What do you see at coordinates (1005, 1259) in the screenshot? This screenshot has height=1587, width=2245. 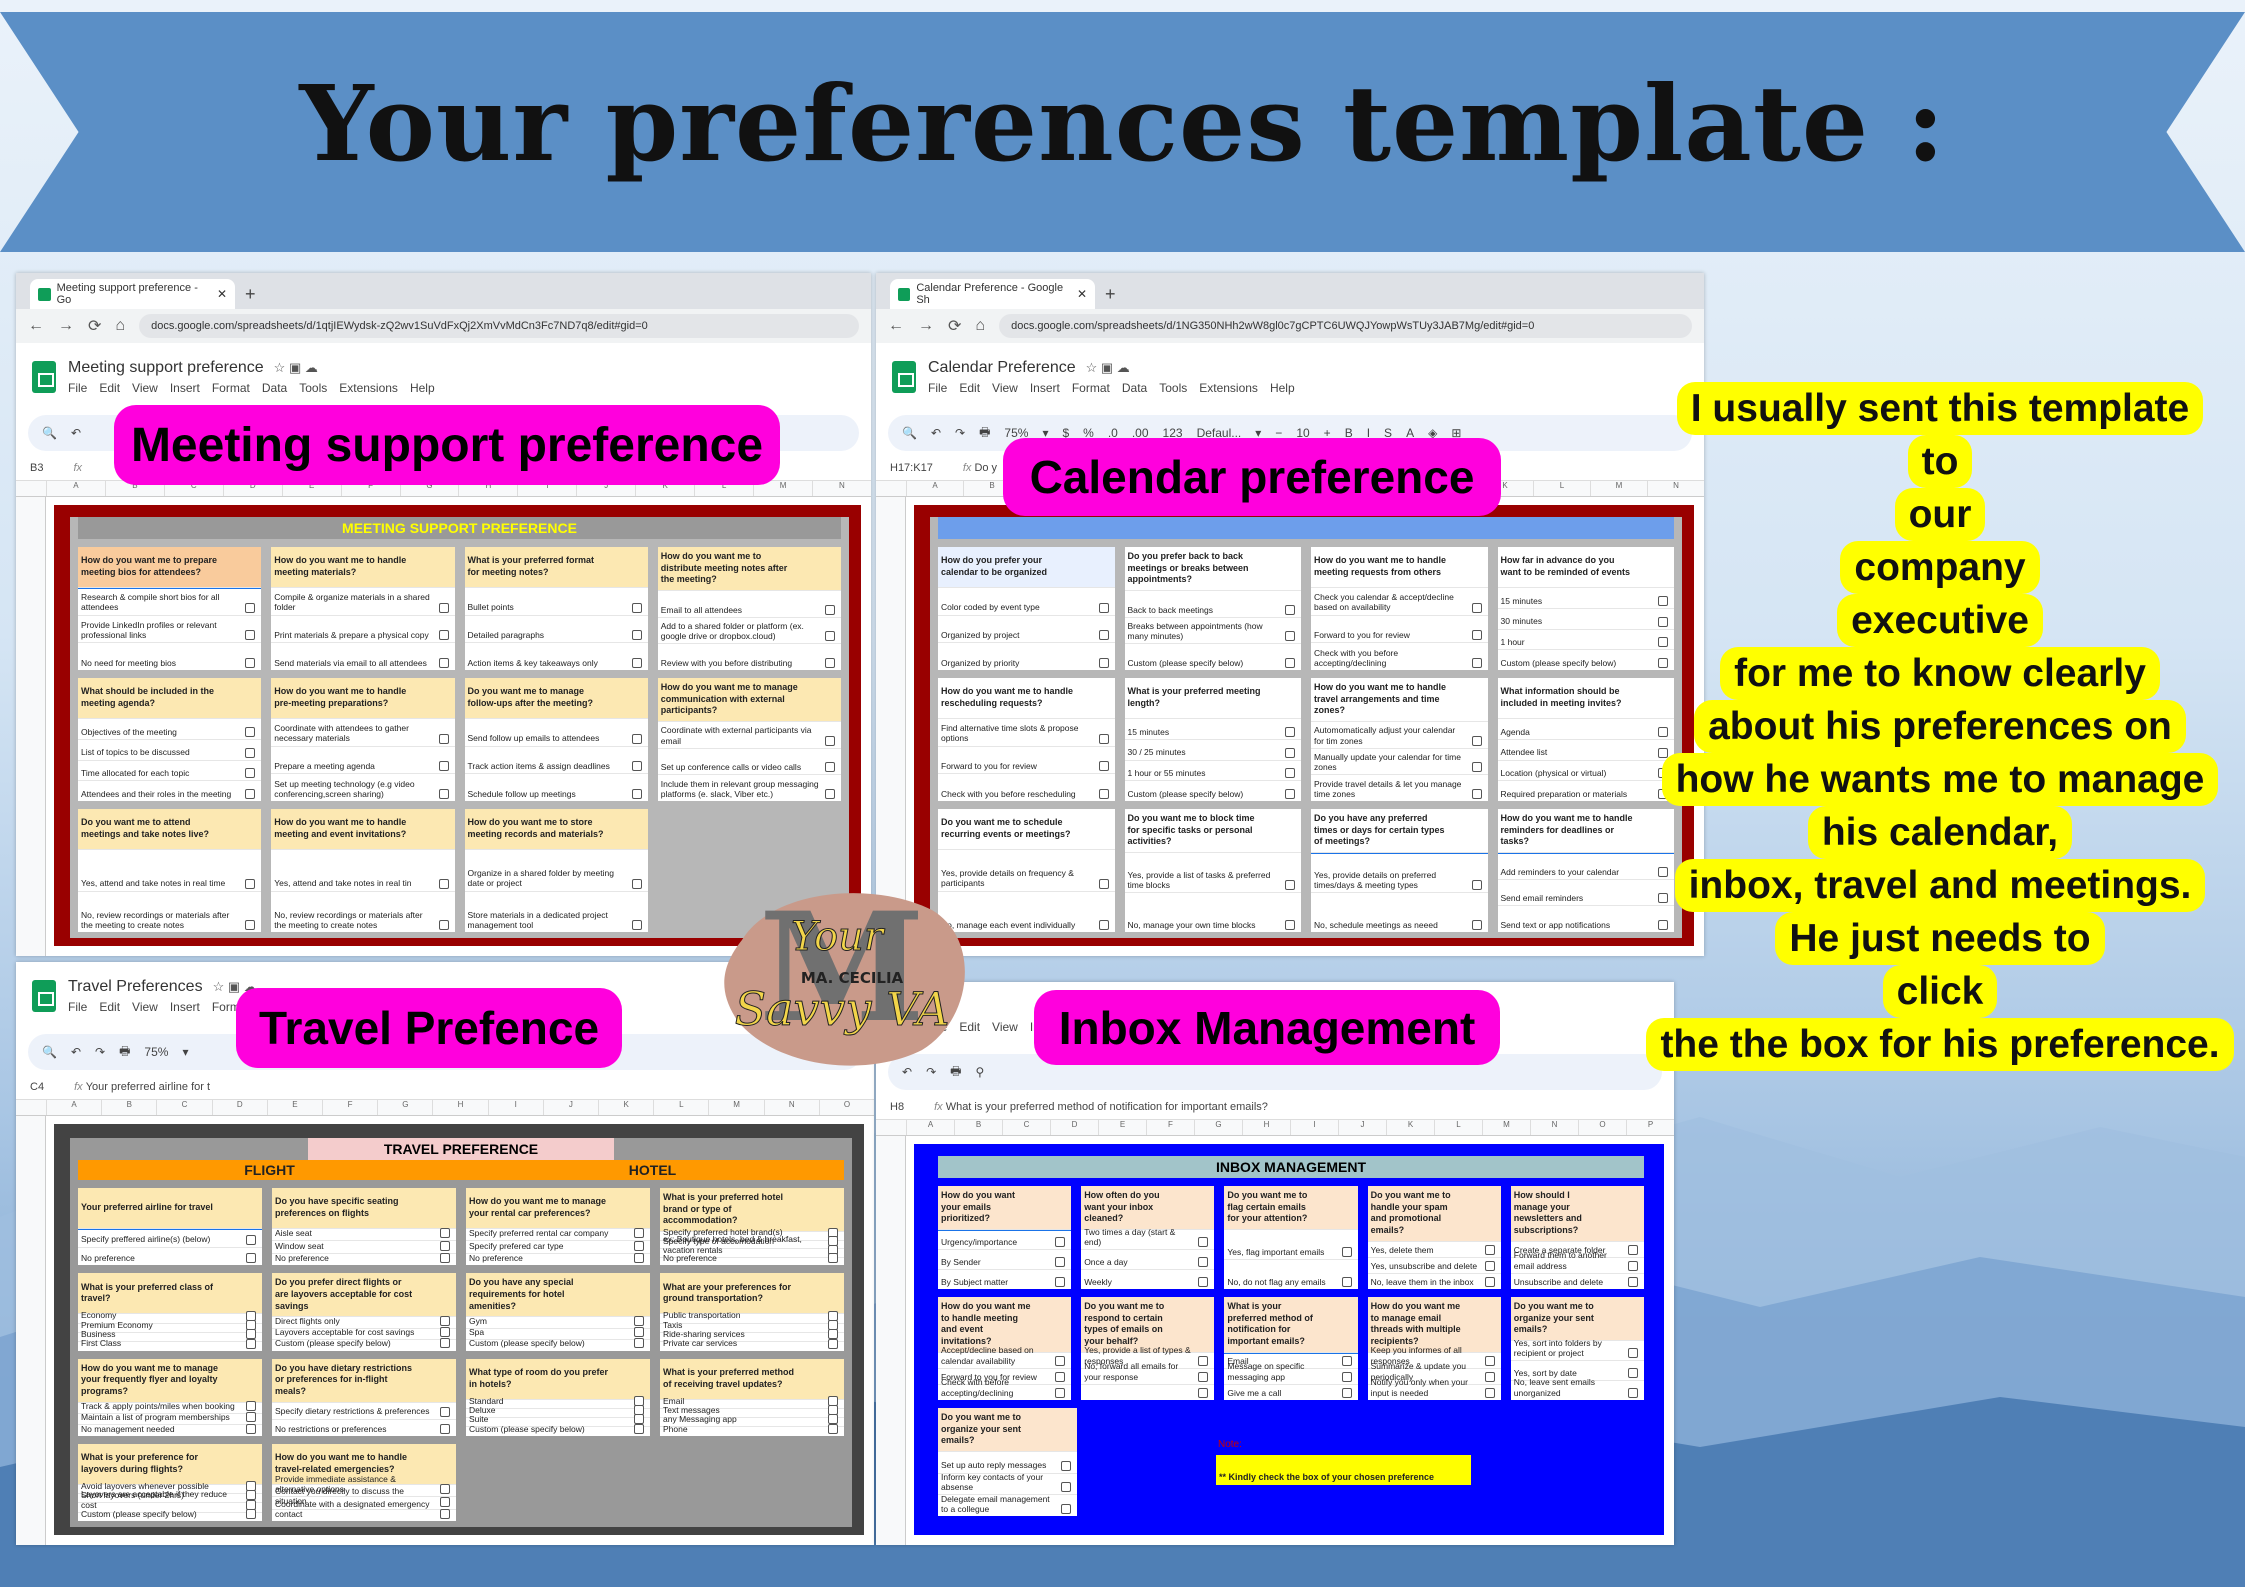 I see `option-row: By Sender` at bounding box center [1005, 1259].